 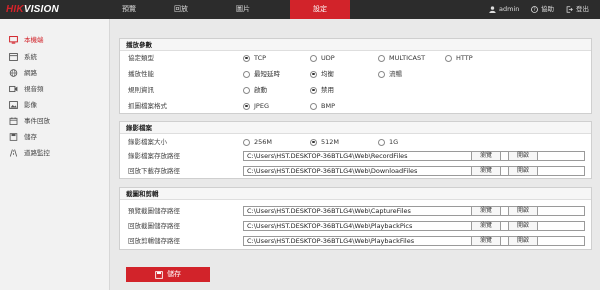 I want to click on playback-clip-browse-button: 瀏覽, so click(x=486, y=241).